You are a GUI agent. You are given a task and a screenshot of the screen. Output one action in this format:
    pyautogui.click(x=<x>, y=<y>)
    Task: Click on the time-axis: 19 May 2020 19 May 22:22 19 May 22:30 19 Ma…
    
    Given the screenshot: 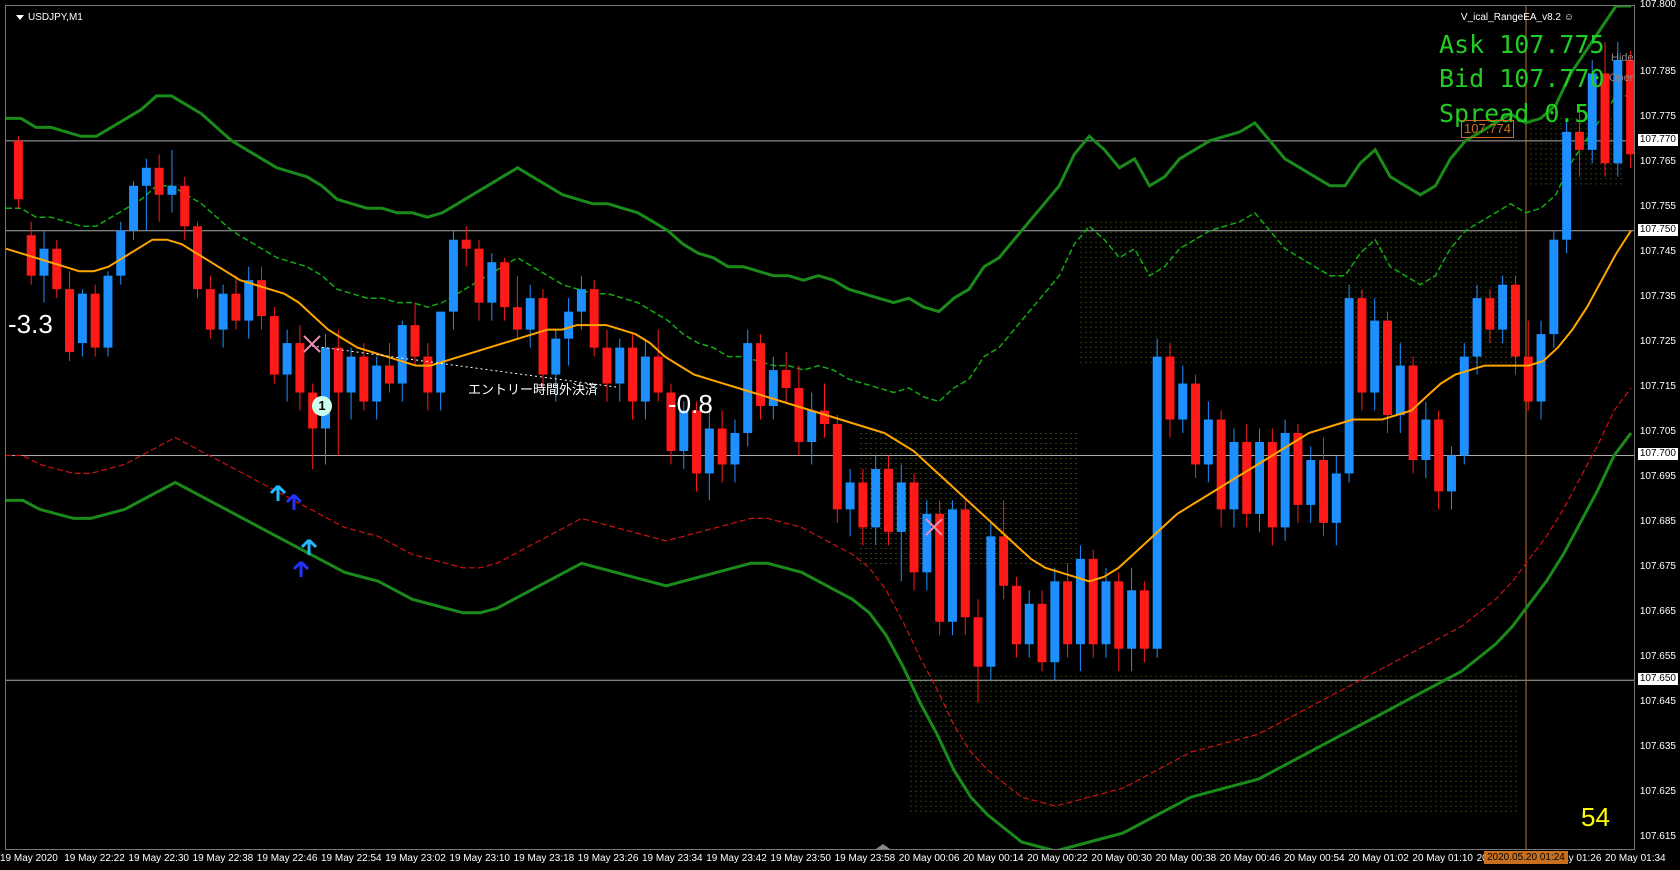 What is the action you would take?
    pyautogui.click(x=840, y=860)
    